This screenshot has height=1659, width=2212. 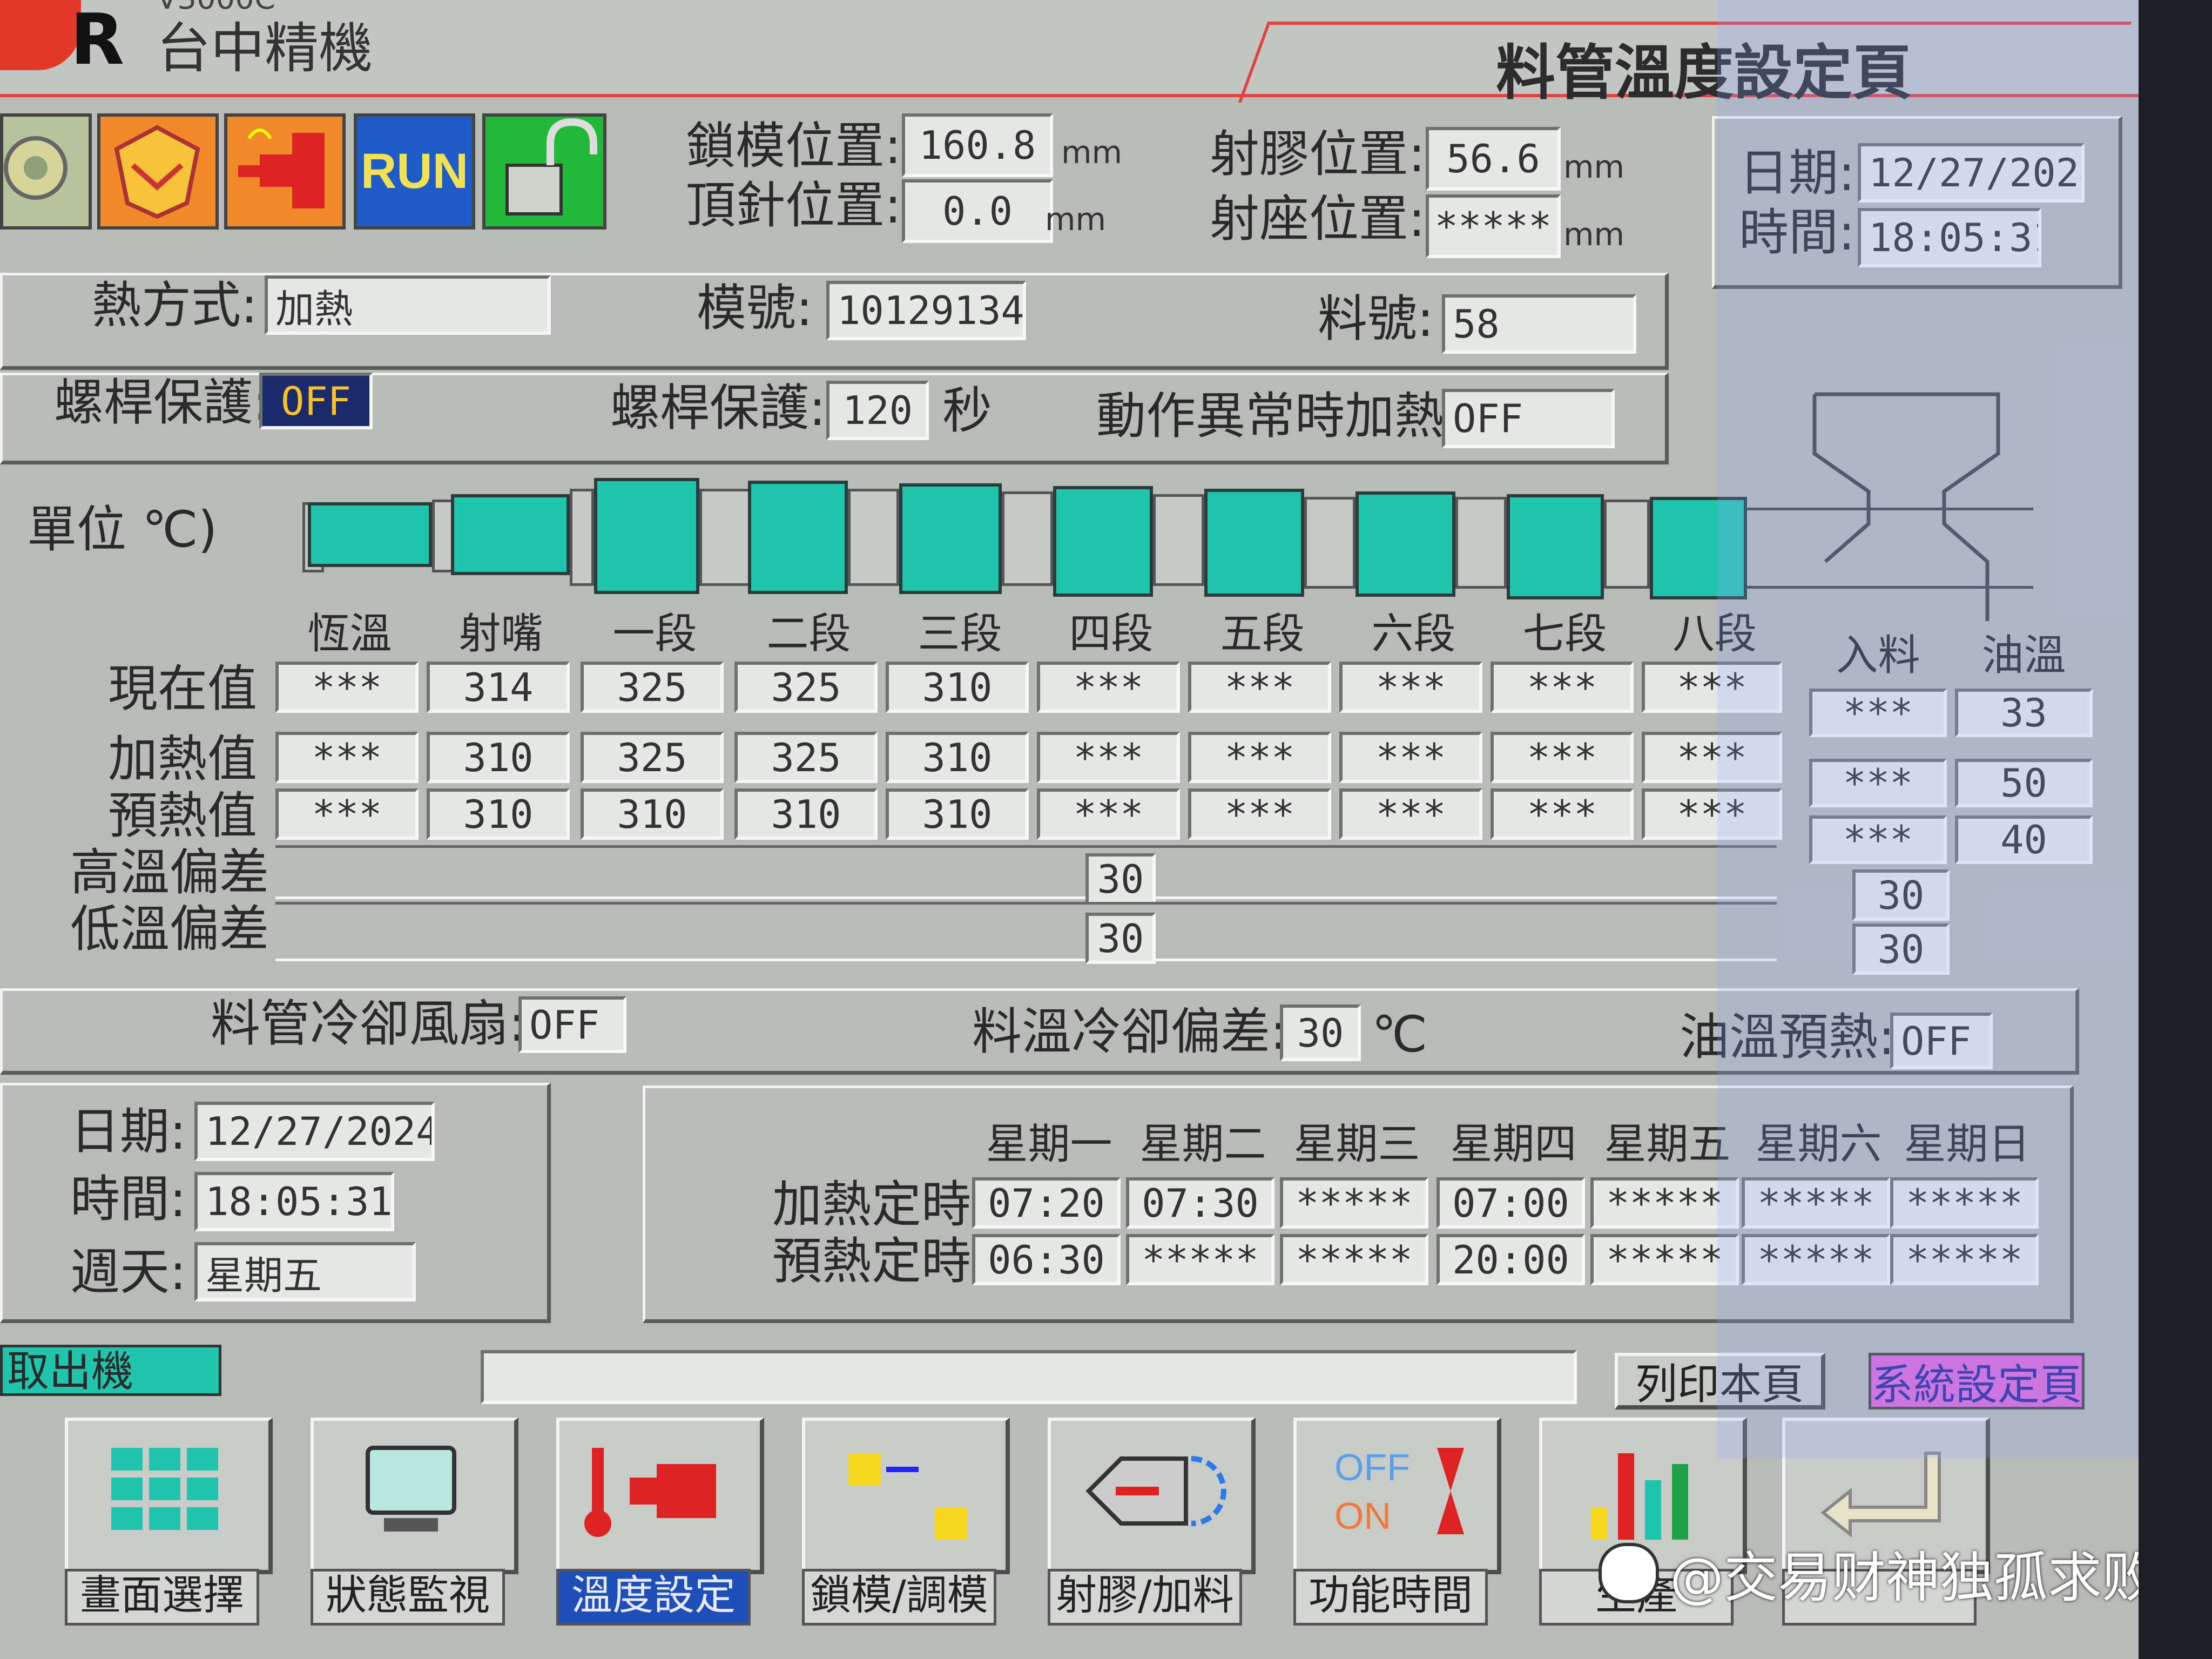 I want to click on injection-icon, so click(x=1148, y=1492).